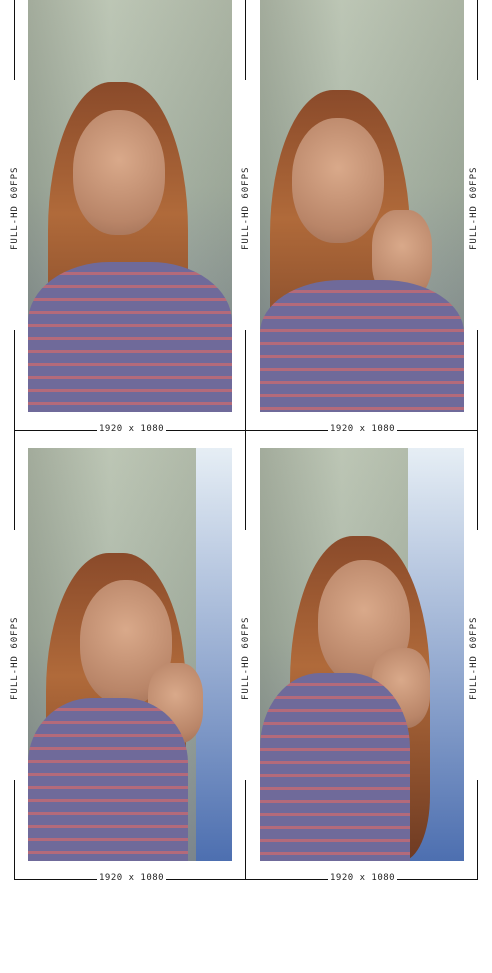 The width and height of the screenshot is (492, 973). Describe the element at coordinates (363, 429) in the screenshot. I see `resolution-label-photo-2: 1920 x 1080` at that location.